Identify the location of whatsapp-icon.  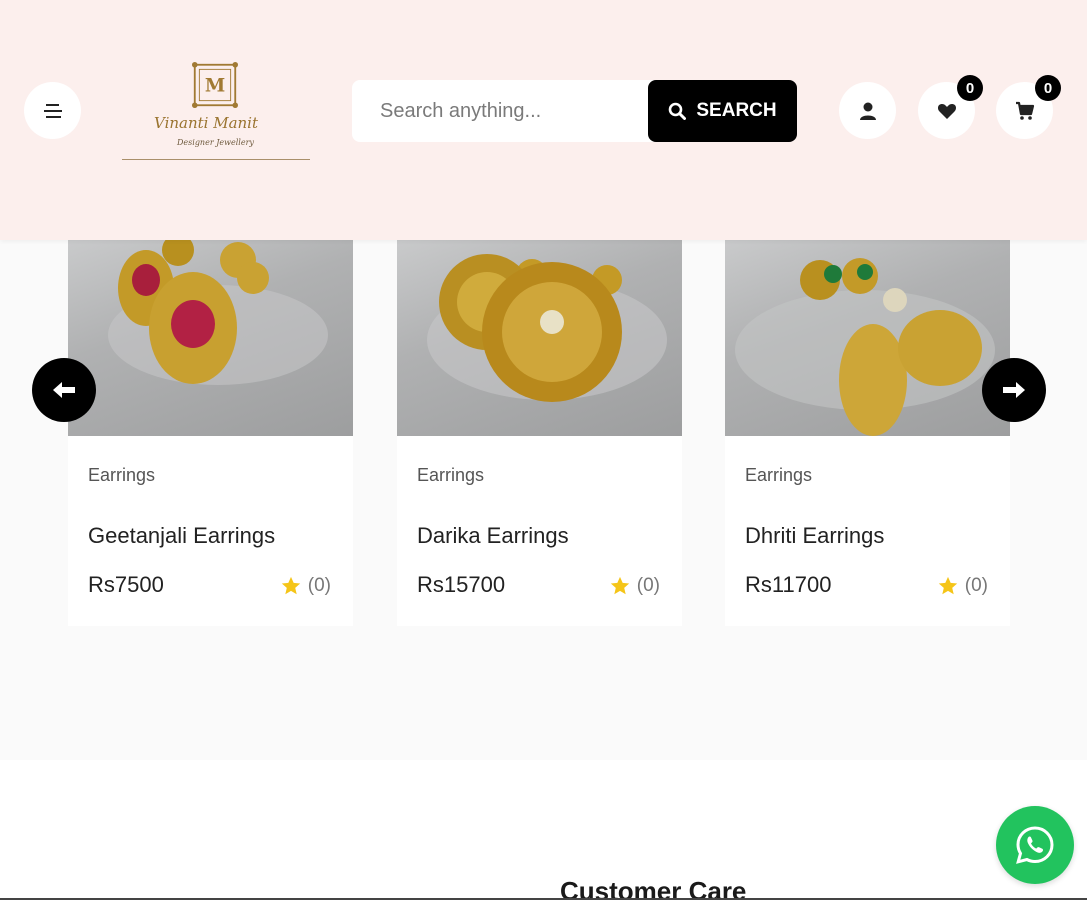
(1035, 845).